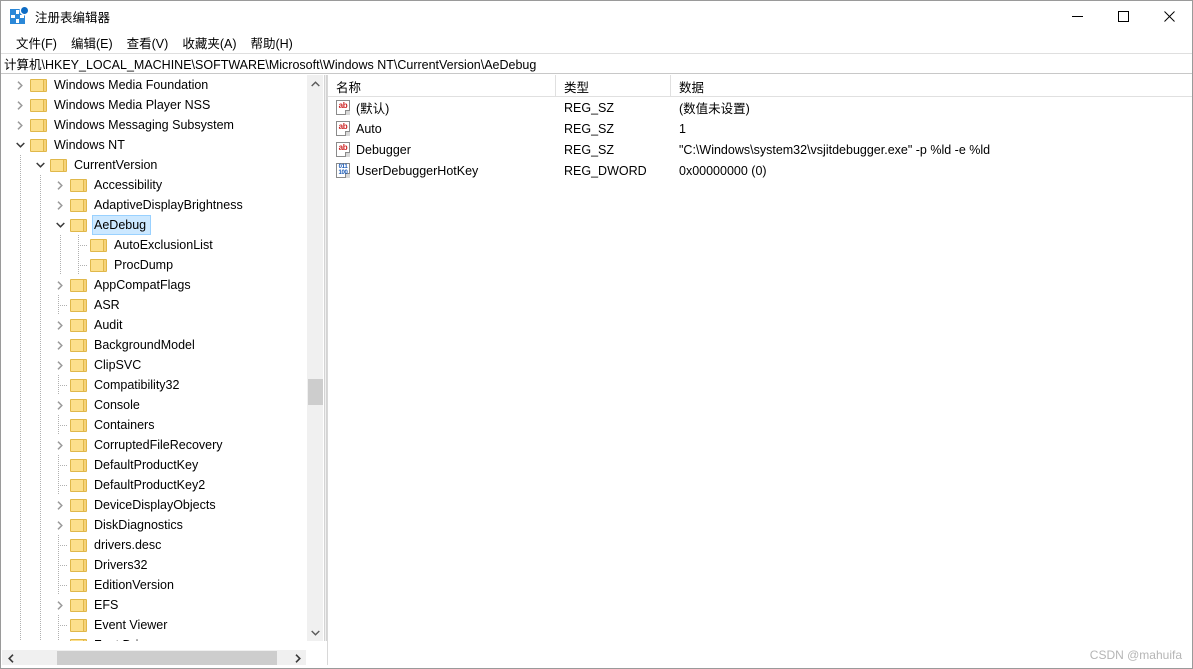 This screenshot has height=669, width=1193. What do you see at coordinates (92, 42) in the screenshot?
I see `menu-edit: 编辑(E)` at bounding box center [92, 42].